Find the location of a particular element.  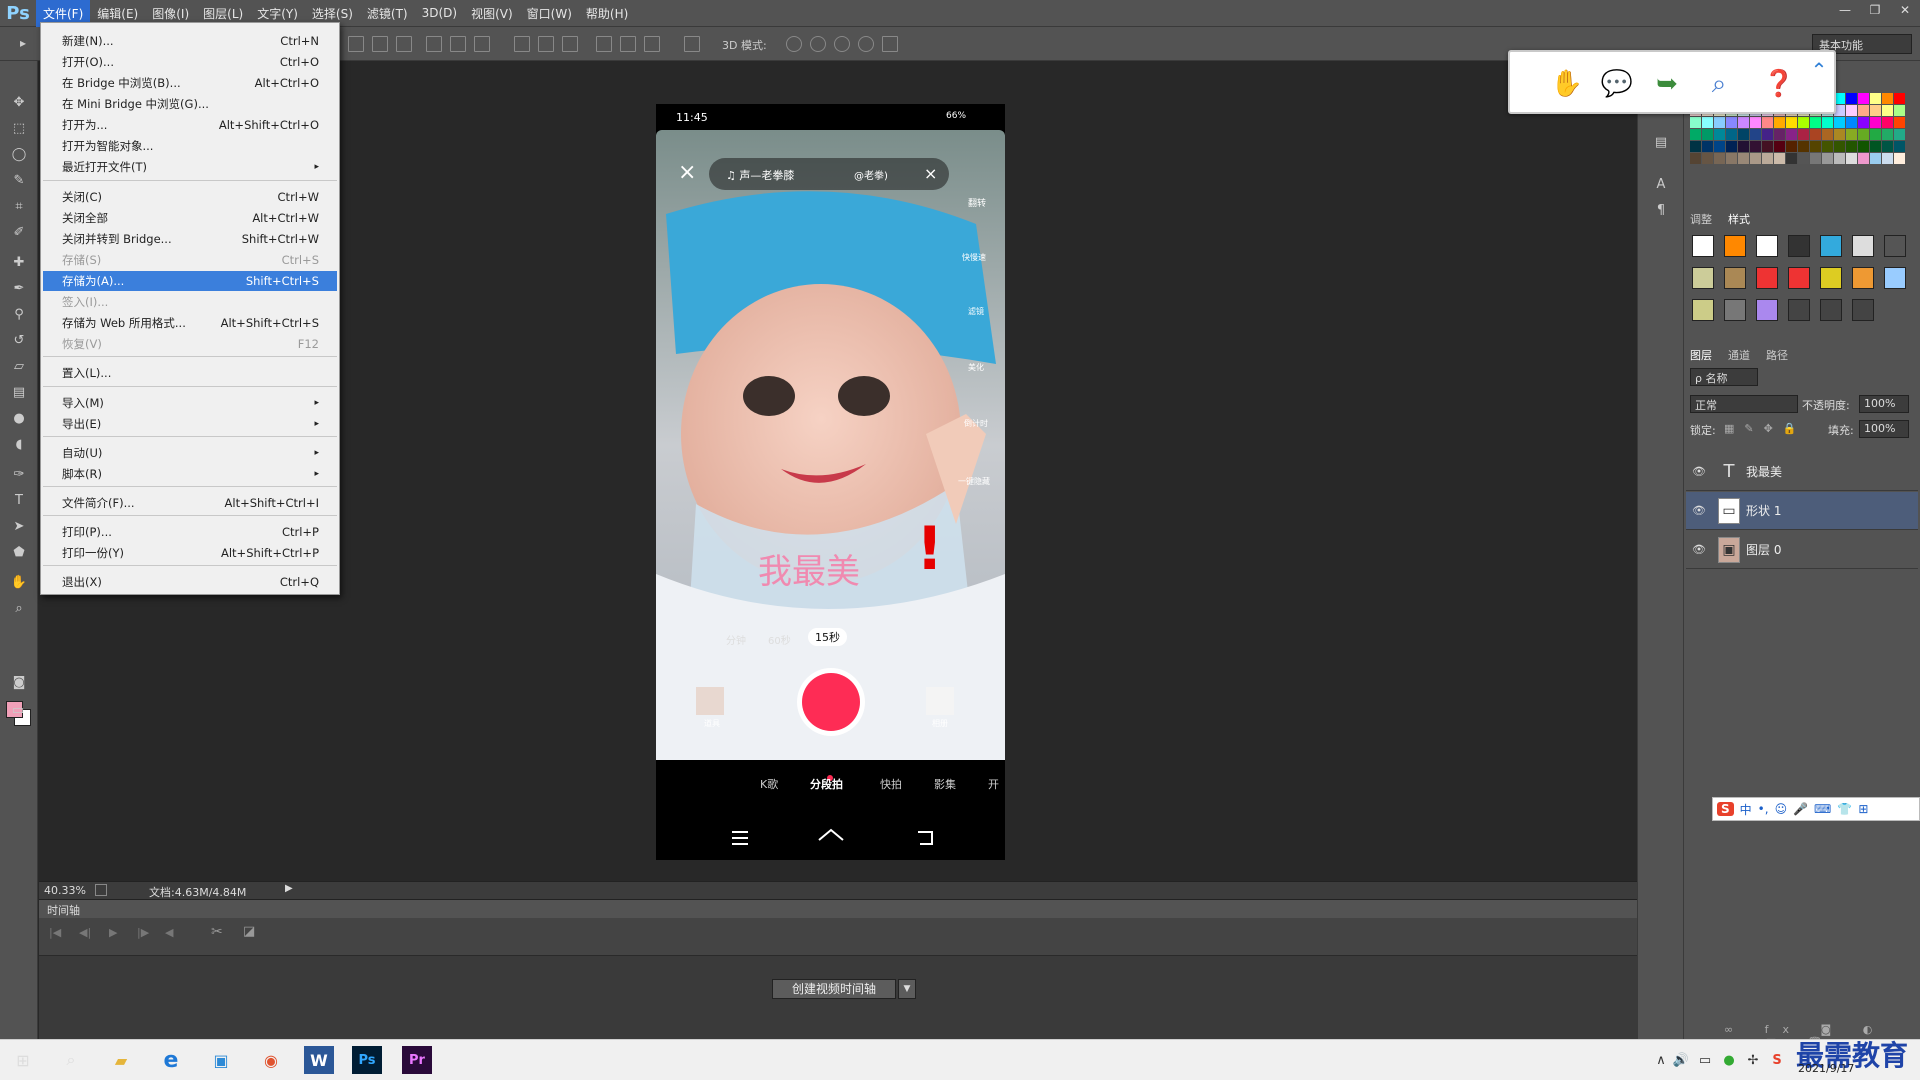

file-menu-item: 新建(N)... Ctrl+N is located at coordinates (190, 41).